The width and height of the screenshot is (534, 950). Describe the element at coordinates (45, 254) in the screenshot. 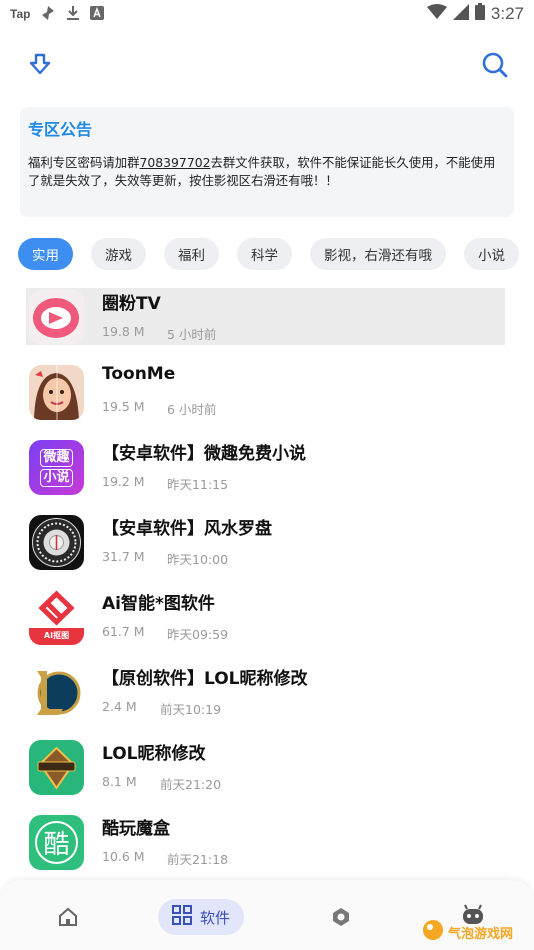

I see `tab-practical: 实用` at that location.